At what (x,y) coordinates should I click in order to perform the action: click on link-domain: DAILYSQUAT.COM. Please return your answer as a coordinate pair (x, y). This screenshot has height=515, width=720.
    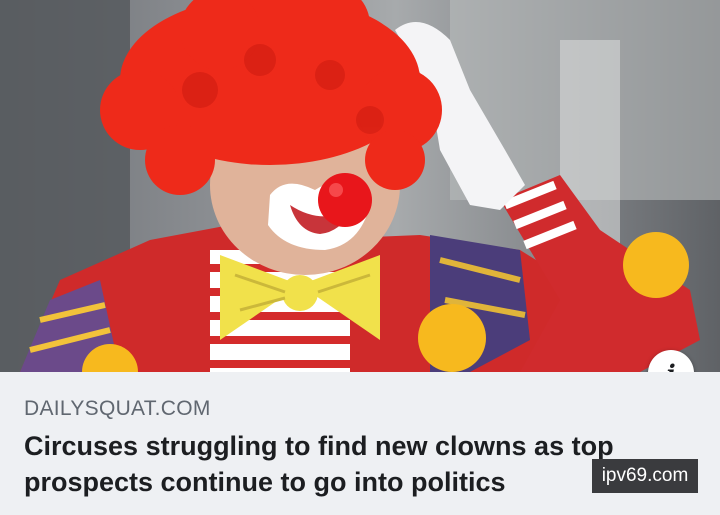
    Looking at the image, I should click on (117, 408).